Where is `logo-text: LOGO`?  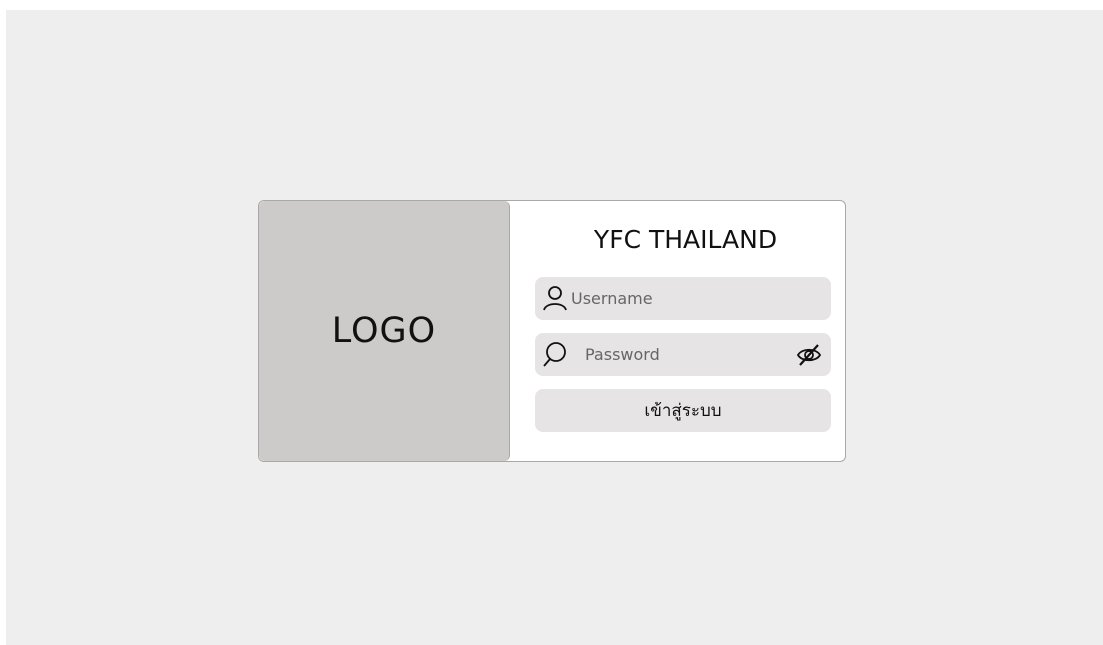 logo-text: LOGO is located at coordinates (384, 331).